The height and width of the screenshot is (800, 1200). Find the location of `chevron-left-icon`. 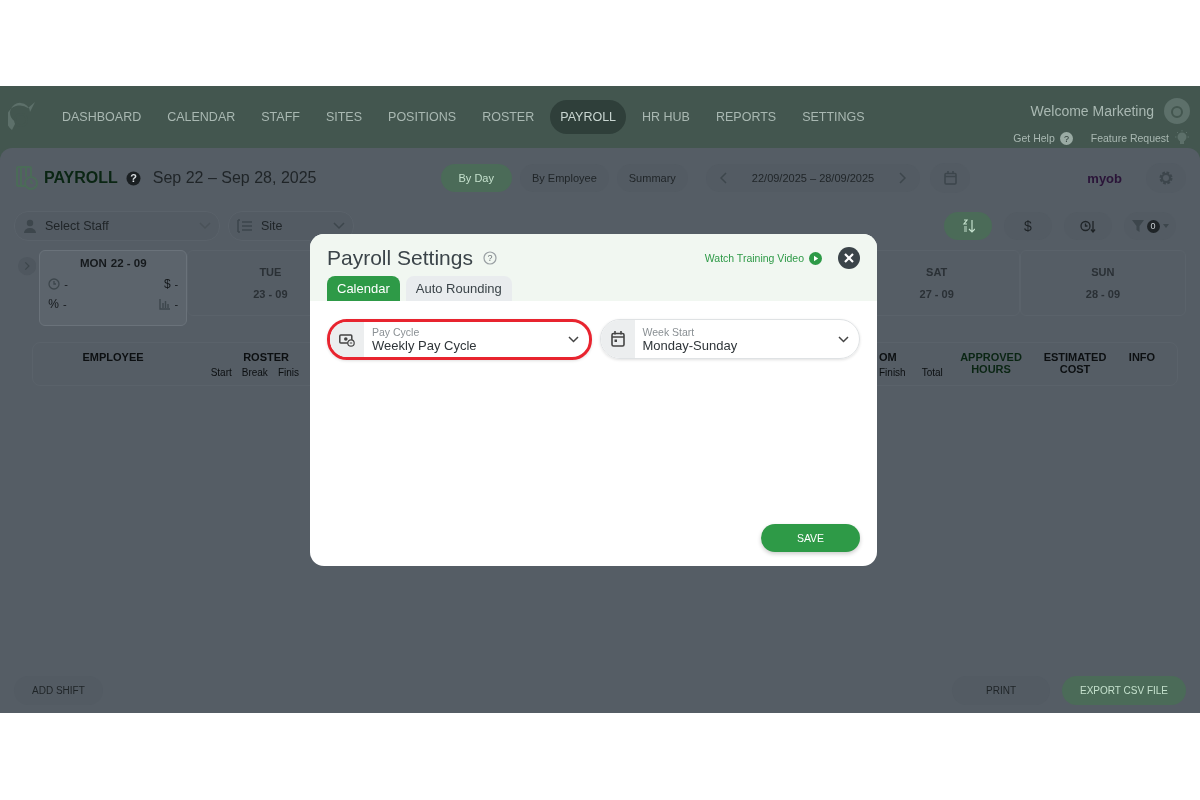

chevron-left-icon is located at coordinates (723, 178).